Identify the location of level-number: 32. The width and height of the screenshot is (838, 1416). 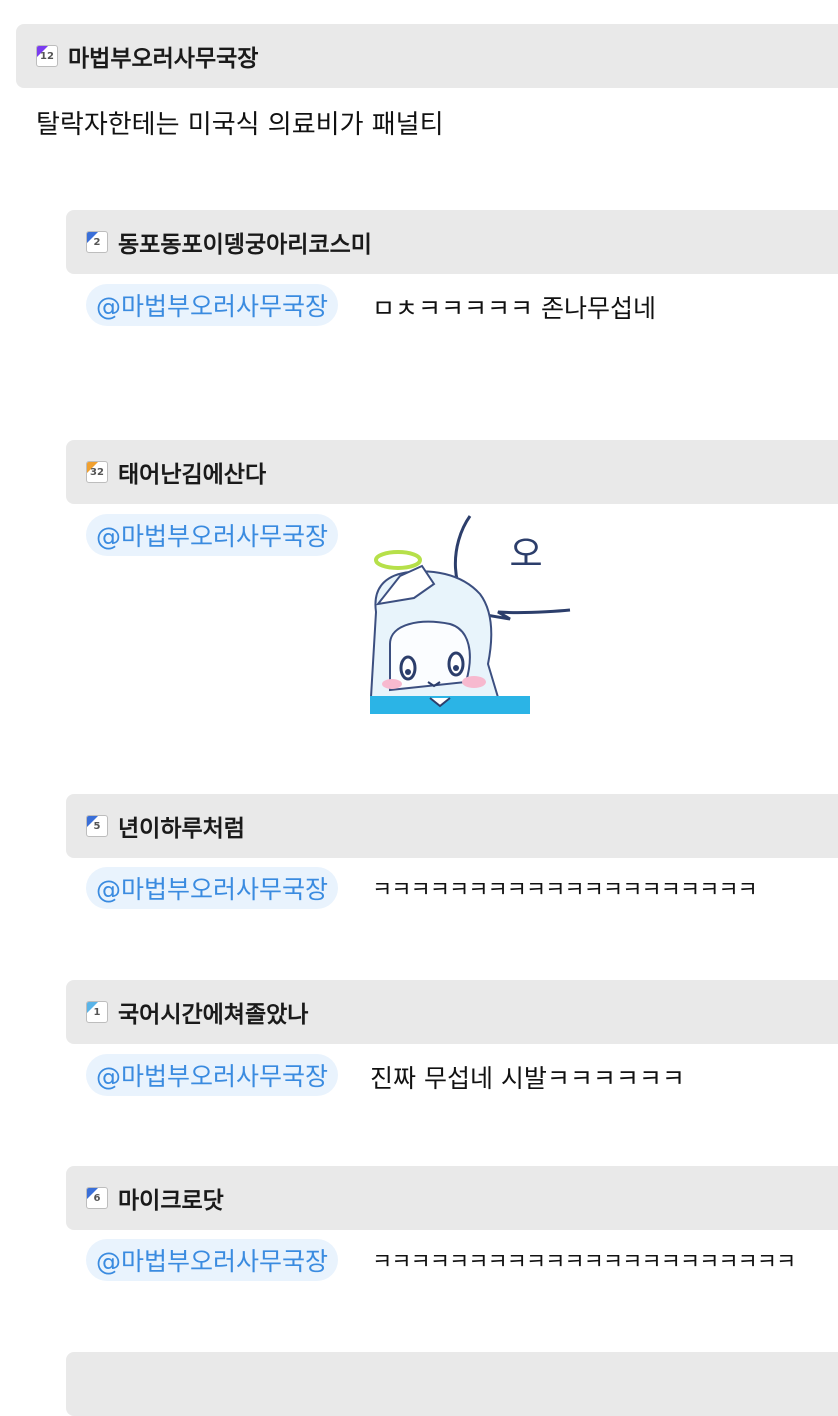
(97, 472).